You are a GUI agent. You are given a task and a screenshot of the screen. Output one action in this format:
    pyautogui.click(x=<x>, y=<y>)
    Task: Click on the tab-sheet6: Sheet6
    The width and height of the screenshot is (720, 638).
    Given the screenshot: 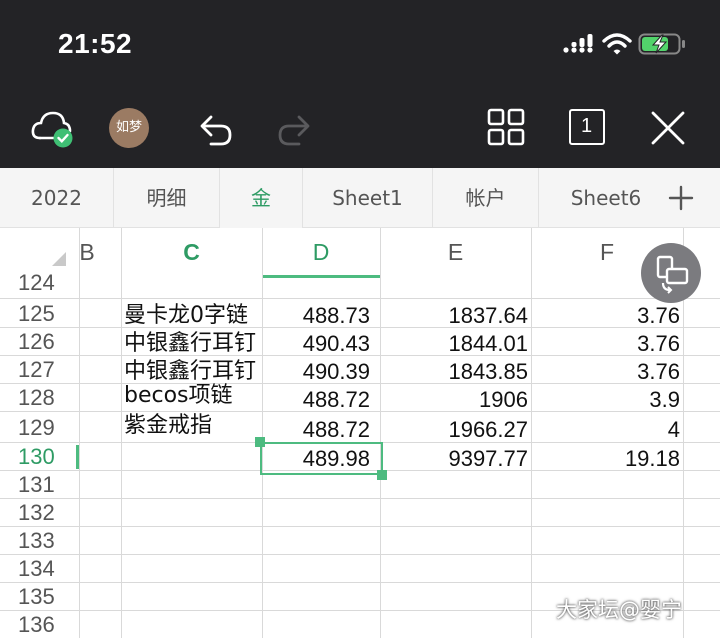 What is the action you would take?
    pyautogui.click(x=606, y=198)
    